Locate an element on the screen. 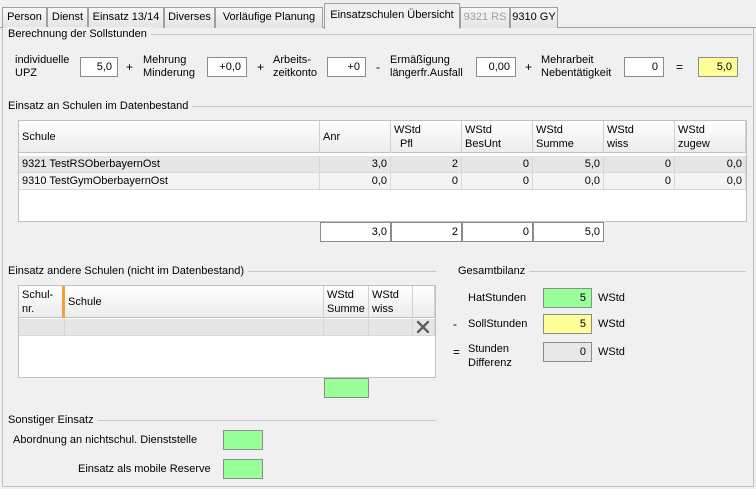 The width and height of the screenshot is (756, 489). close-icon is located at coordinates (423, 327).